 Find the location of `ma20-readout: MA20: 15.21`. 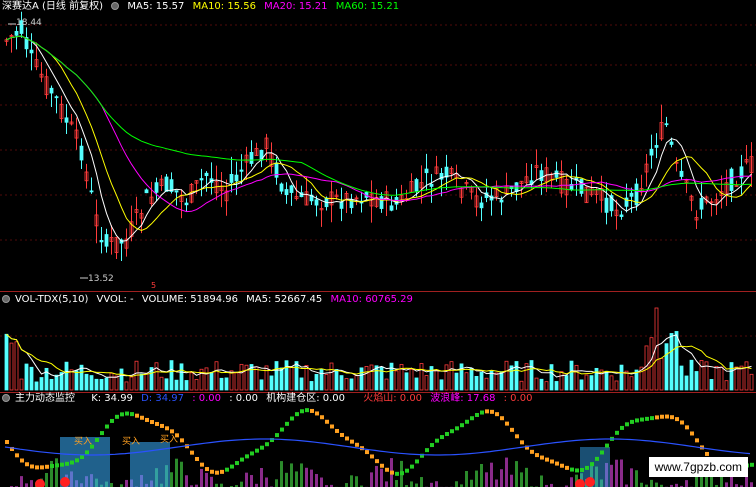

ma20-readout: MA20: 15.21 is located at coordinates (296, 6).